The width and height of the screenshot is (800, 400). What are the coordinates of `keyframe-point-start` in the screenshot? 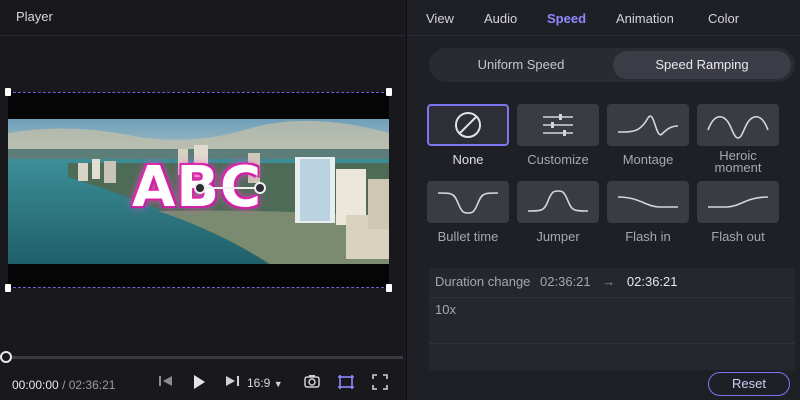 It's located at (200, 188).